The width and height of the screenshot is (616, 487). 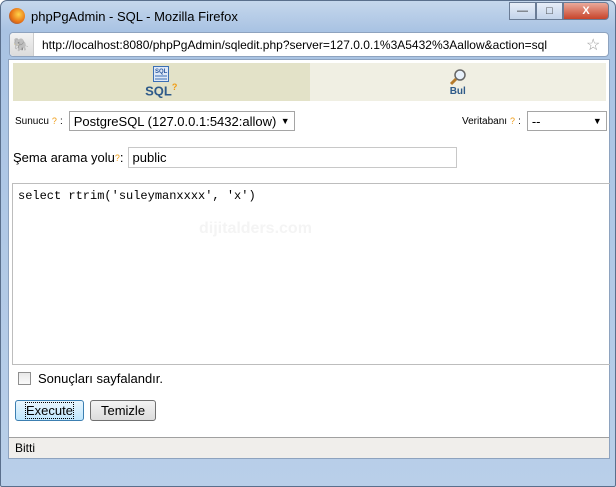 I want to click on execute-button: Execute, so click(x=49, y=410).